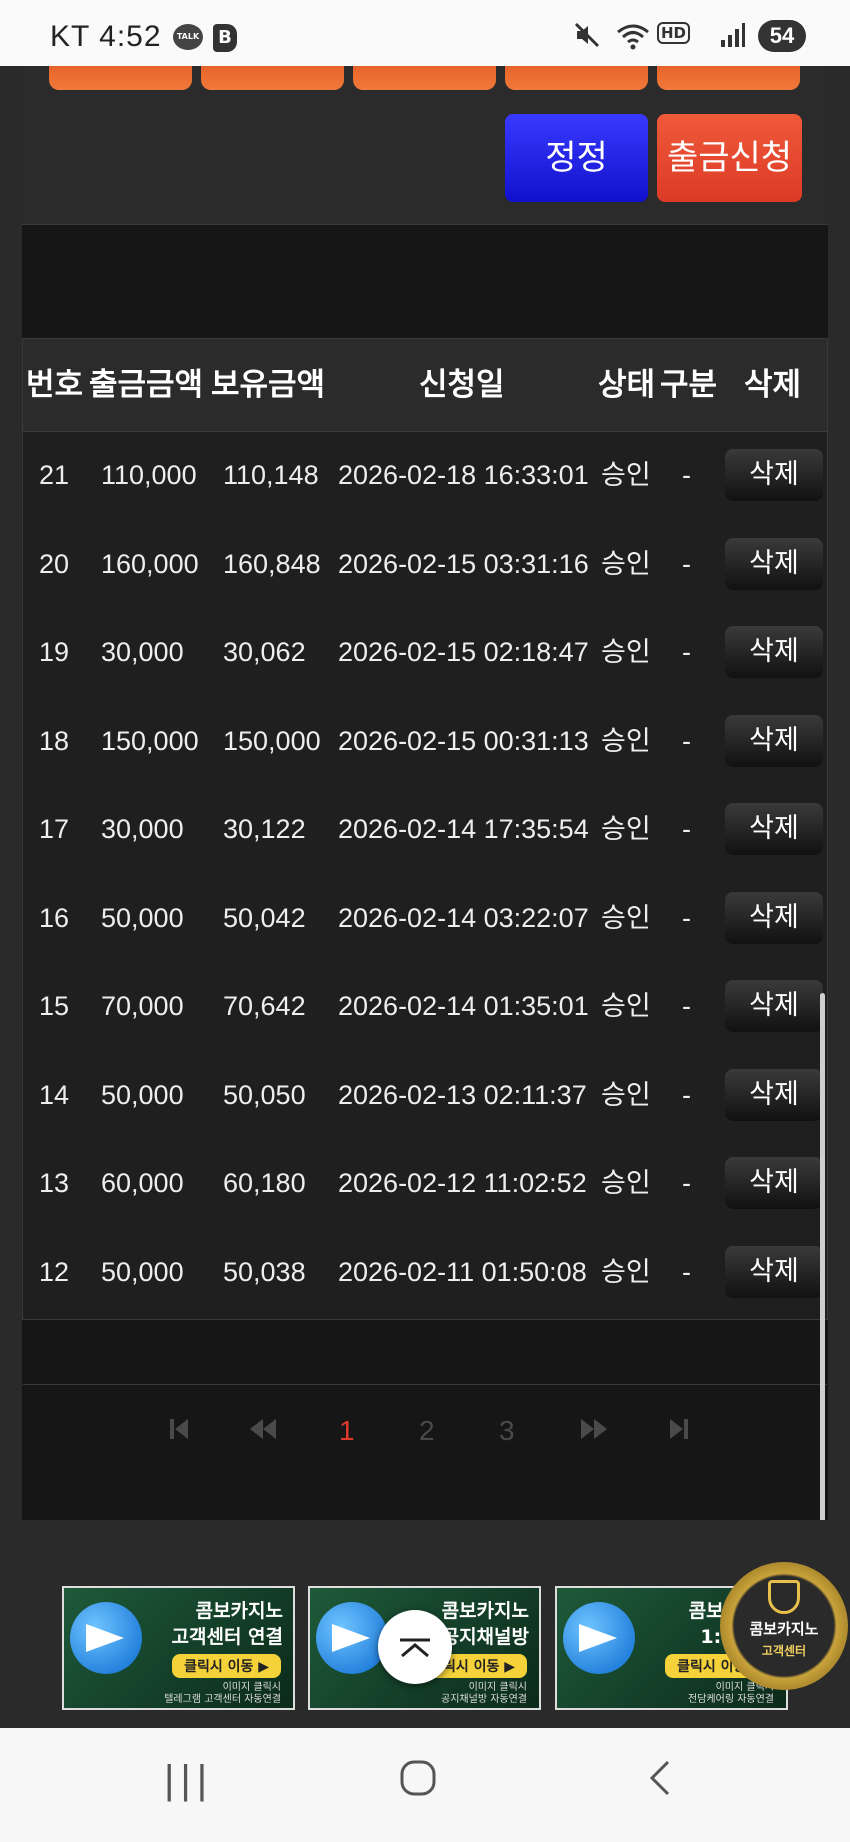 The height and width of the screenshot is (1842, 850). Describe the element at coordinates (462, 1271) in the screenshot. I see `row-request-date: 2026-02-11 01:50:08` at that location.